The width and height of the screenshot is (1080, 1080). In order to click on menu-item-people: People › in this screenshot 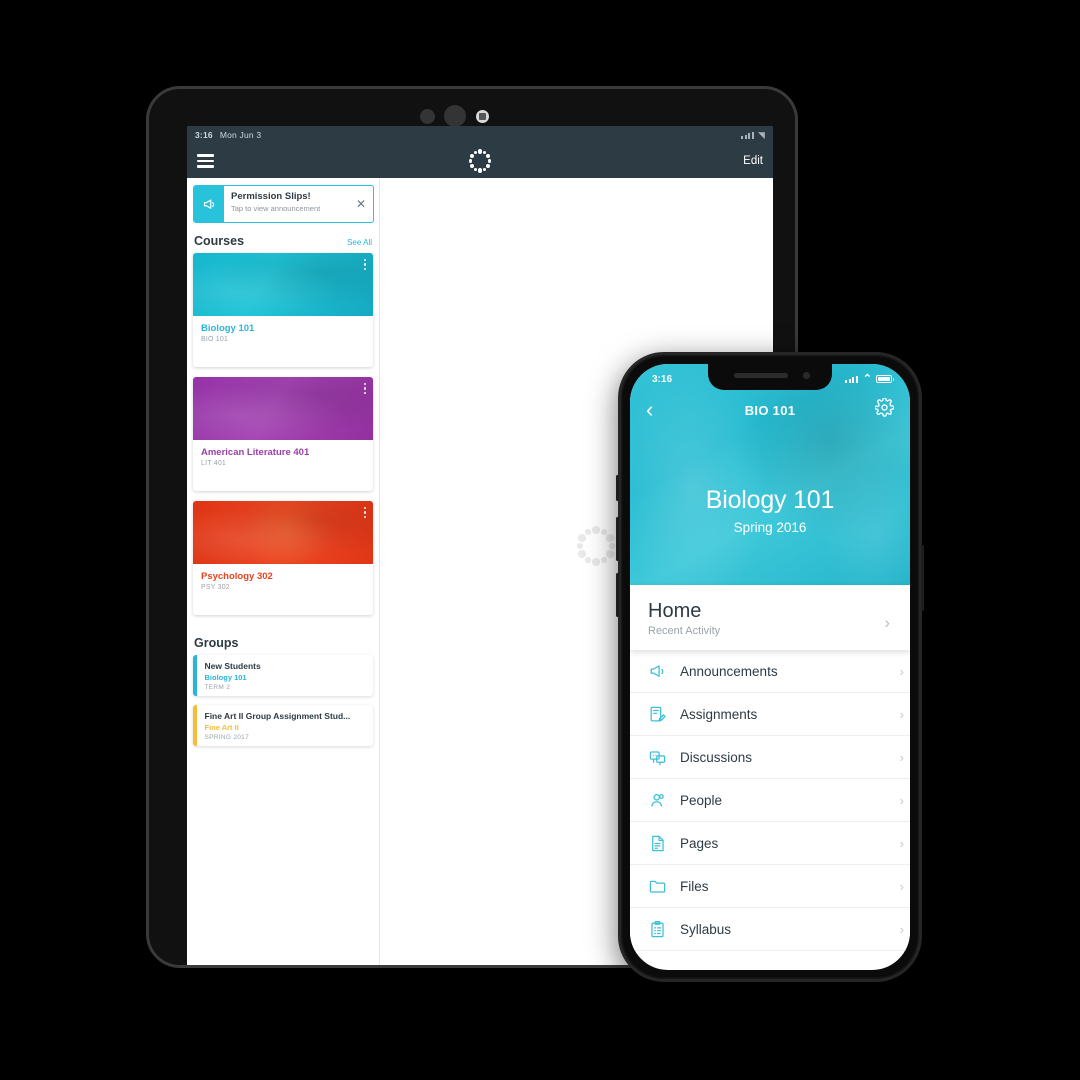, I will do `click(770, 800)`.